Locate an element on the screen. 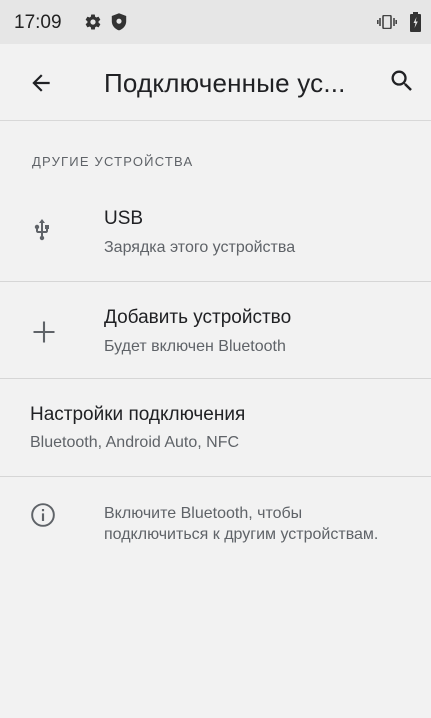 The image size is (431, 718). section-header: ДРУГИЕ УСТРОЙСТВА is located at coordinates (113, 161).